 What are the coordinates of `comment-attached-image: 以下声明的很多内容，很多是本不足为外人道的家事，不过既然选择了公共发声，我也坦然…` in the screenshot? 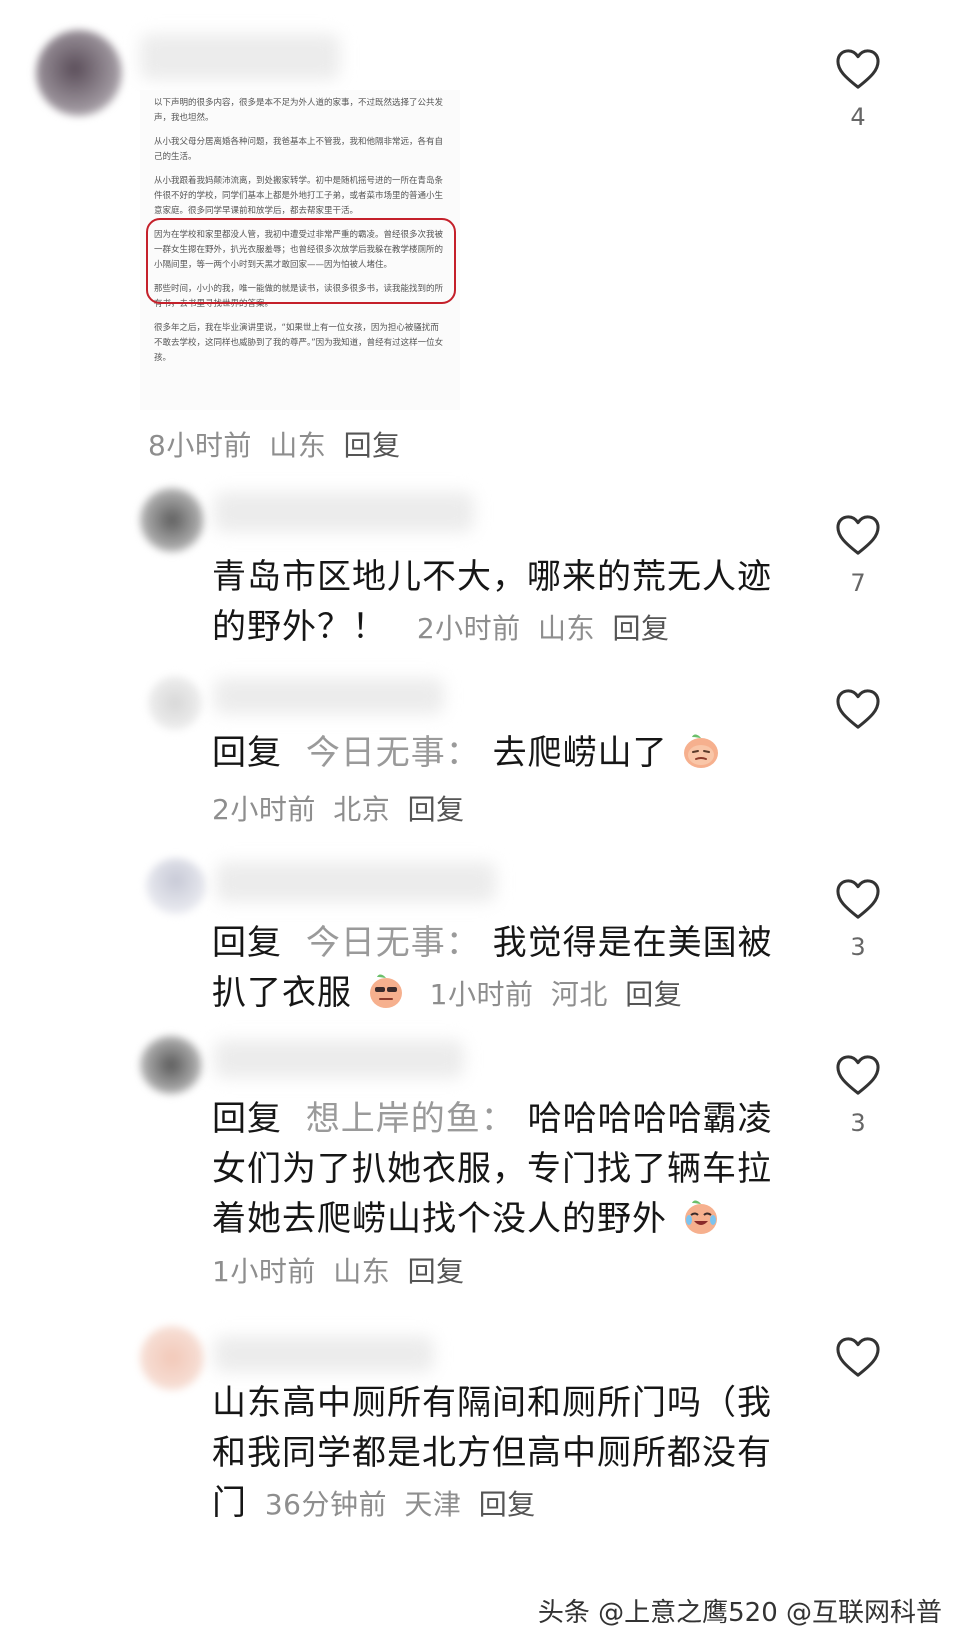 It's located at (300, 250).